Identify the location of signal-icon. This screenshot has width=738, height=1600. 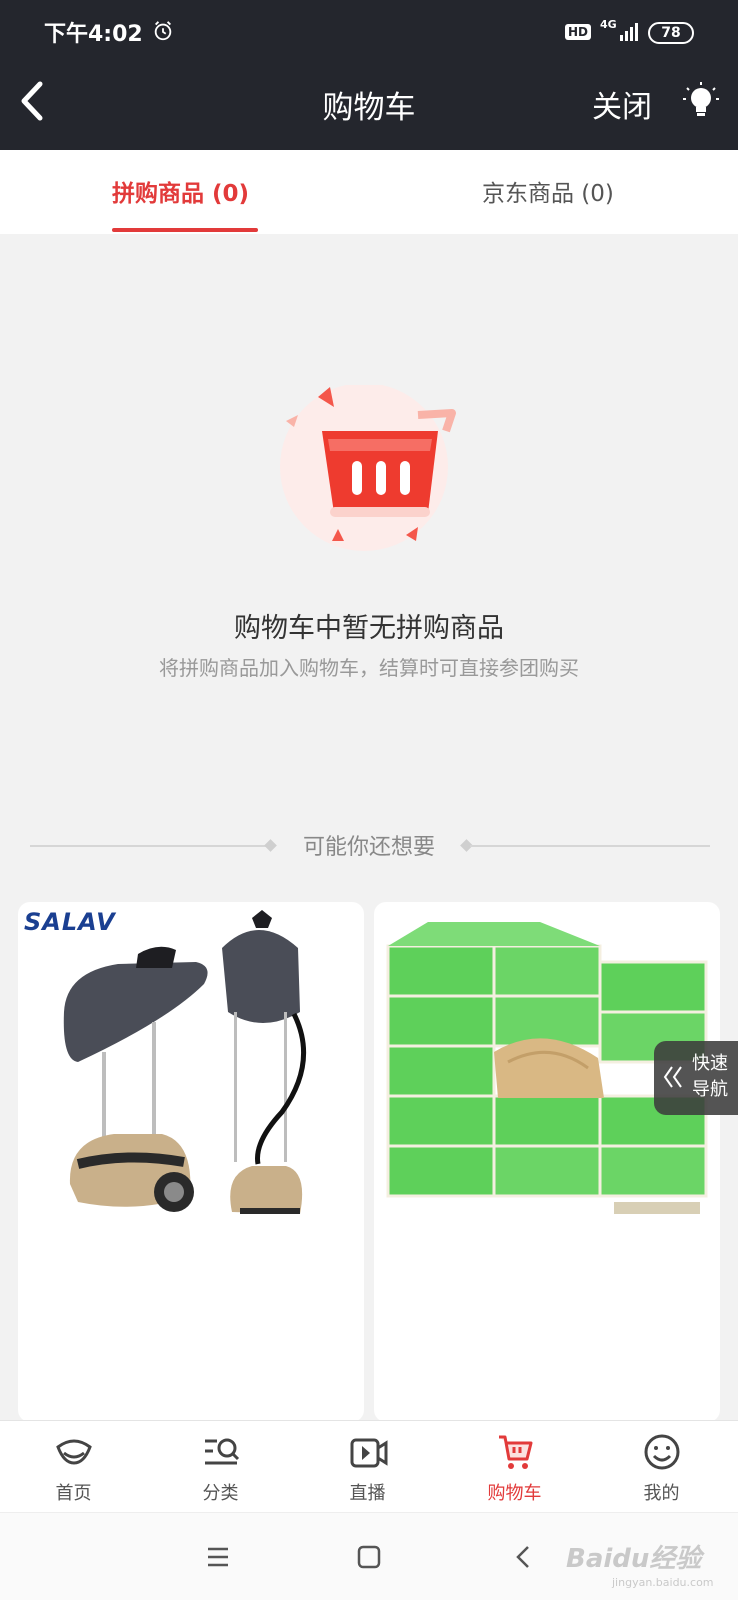
(629, 32).